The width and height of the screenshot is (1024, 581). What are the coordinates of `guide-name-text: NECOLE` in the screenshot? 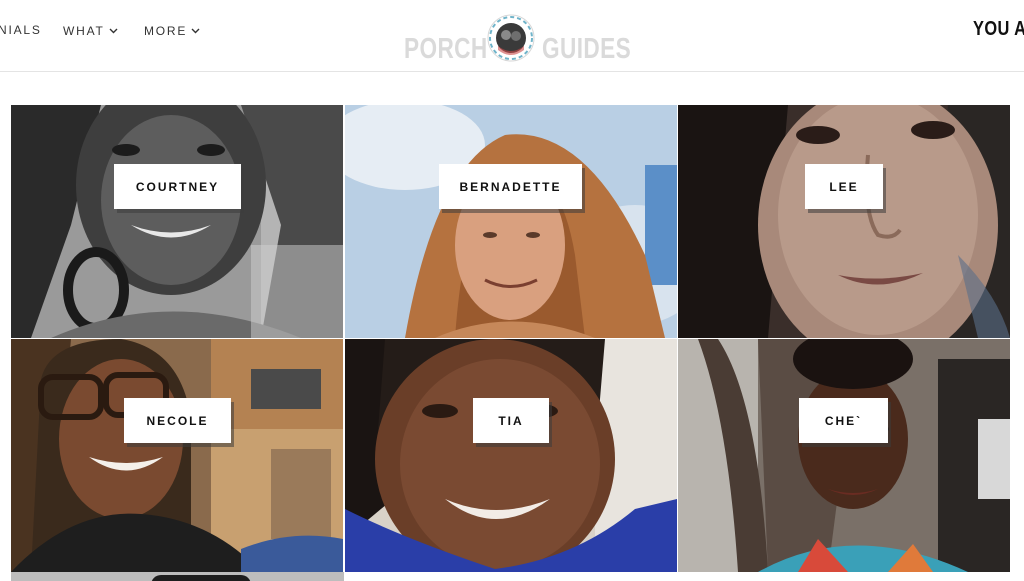 It's located at (177, 420).